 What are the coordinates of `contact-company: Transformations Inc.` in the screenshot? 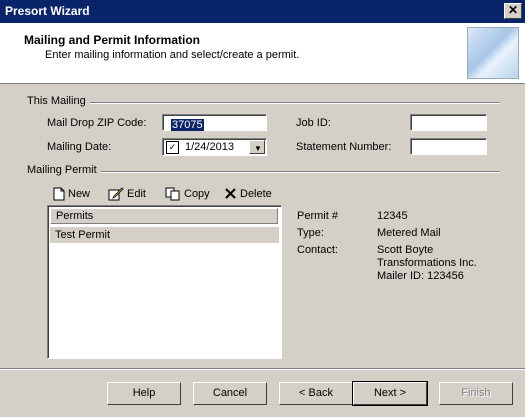 It's located at (427, 263).